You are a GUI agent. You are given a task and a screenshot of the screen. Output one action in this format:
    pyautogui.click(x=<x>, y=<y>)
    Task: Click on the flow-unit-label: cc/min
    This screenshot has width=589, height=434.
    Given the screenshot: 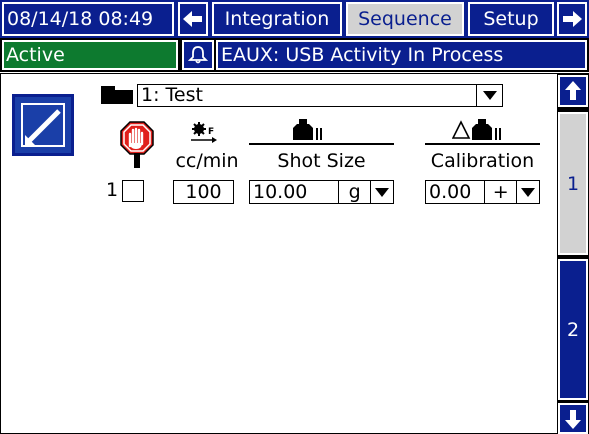 What is the action you would take?
    pyautogui.click(x=207, y=161)
    